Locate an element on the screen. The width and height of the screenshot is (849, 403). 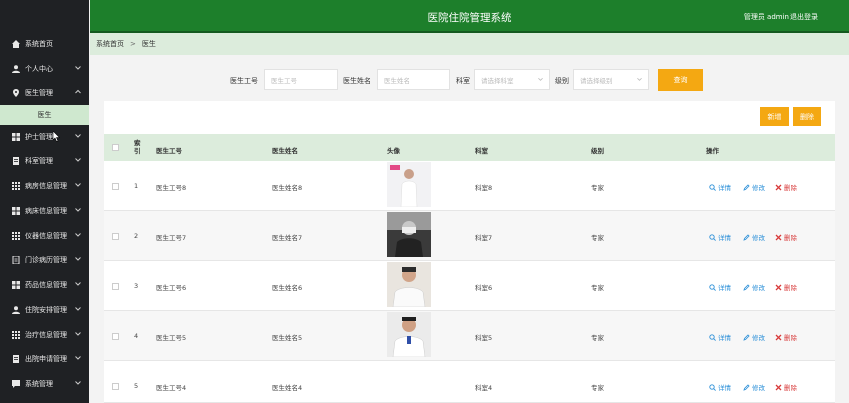
sidebar-subitem-doctor: 医生 is located at coordinates (44, 115).